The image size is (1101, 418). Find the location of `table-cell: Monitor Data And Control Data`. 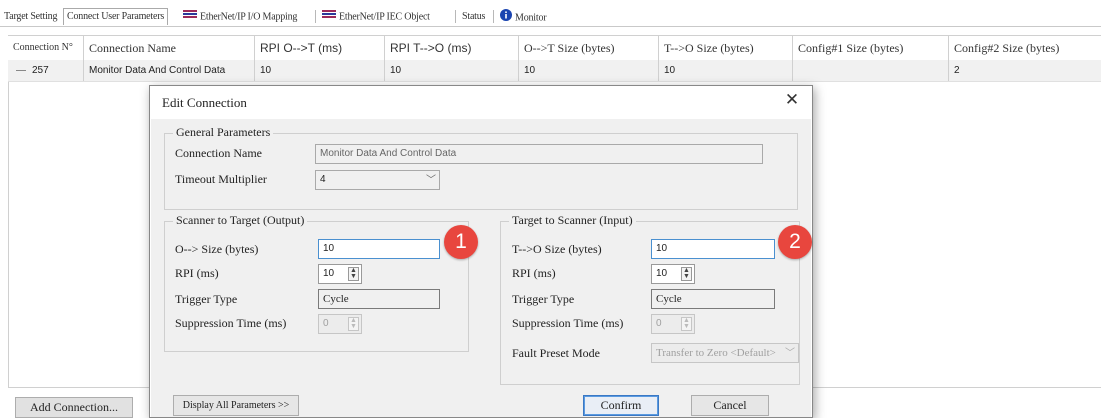

table-cell: Monitor Data And Control Data is located at coordinates (169, 70).